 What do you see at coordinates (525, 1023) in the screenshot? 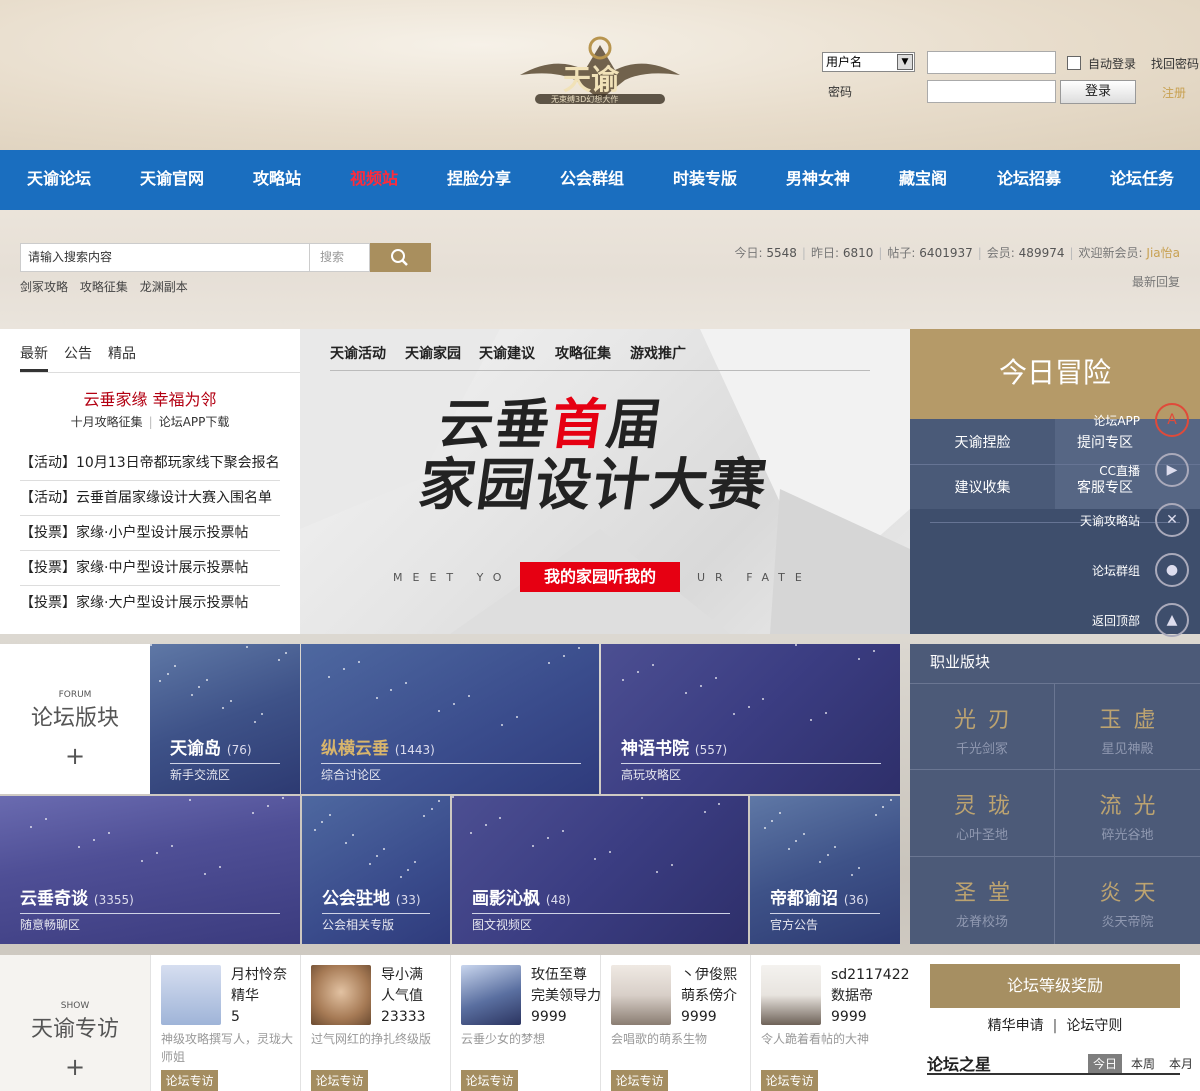
I see `interview-card: 玫伍至尊 完美领导力 9999 云垂少女的梦想 论坛专访` at bounding box center [525, 1023].